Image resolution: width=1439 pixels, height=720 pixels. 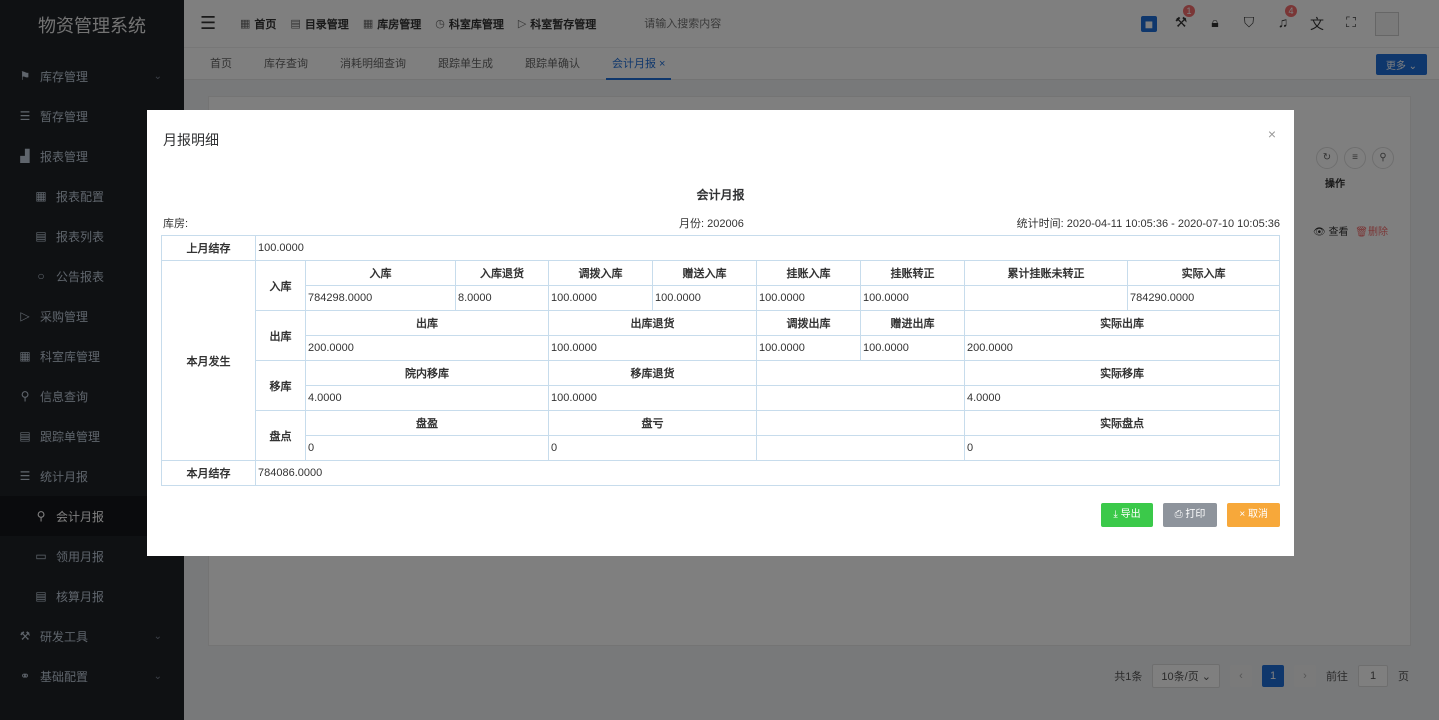 I want to click on out-header: 出库退货, so click(x=652, y=323).